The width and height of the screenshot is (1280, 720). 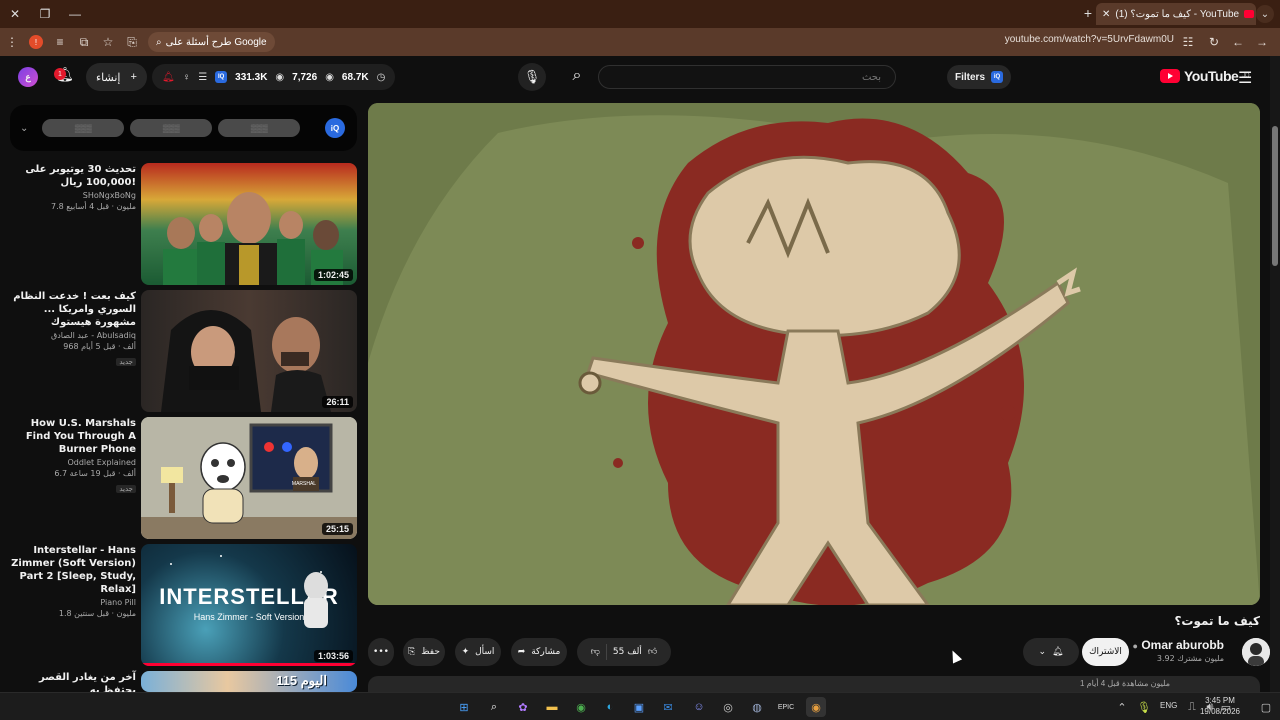 I want to click on rec-channel: Oddlet Explained, so click(x=72, y=462).